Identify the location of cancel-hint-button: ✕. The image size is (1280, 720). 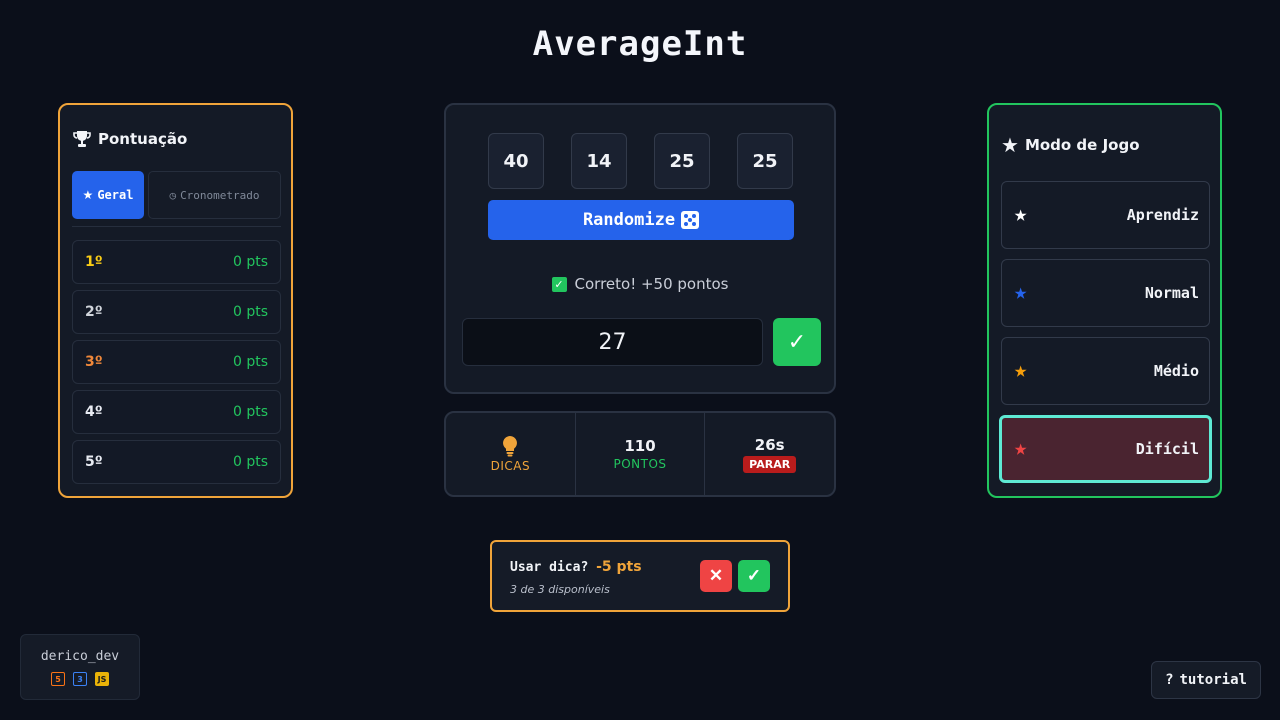
(716, 576).